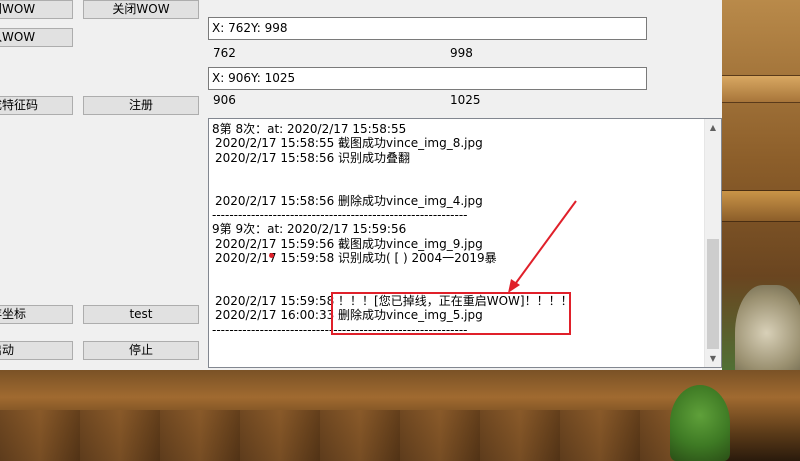 This screenshot has width=800, height=461. I want to click on save-coordinates-label: 存坐标, so click(13, 314).